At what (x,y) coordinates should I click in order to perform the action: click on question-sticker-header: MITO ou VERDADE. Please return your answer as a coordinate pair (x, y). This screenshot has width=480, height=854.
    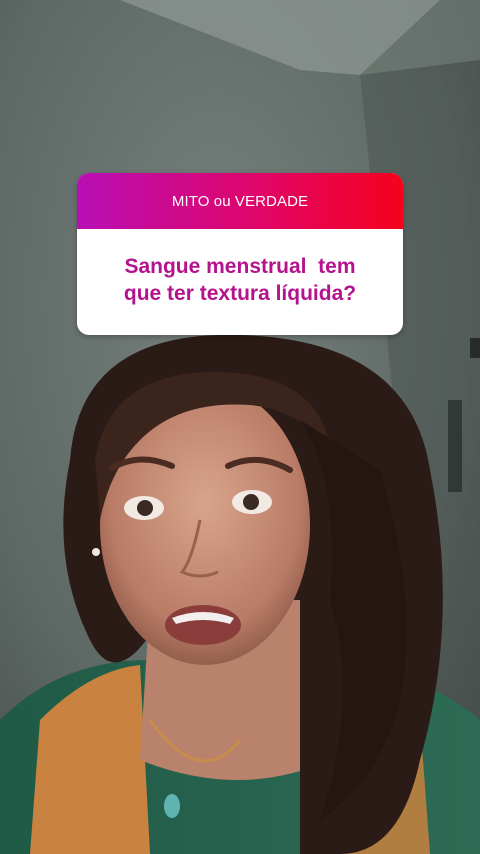
    Looking at the image, I should click on (240, 201).